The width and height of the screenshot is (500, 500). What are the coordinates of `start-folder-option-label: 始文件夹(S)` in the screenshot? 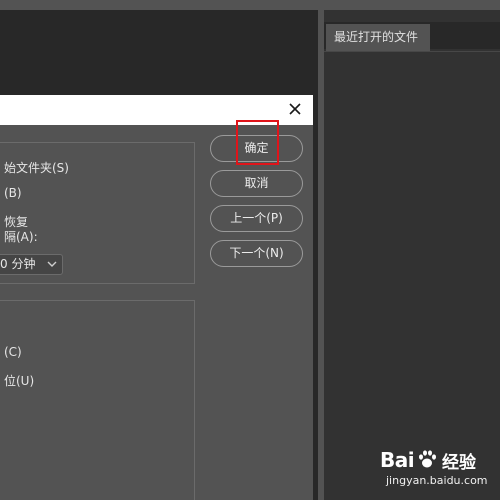 It's located at (36, 167).